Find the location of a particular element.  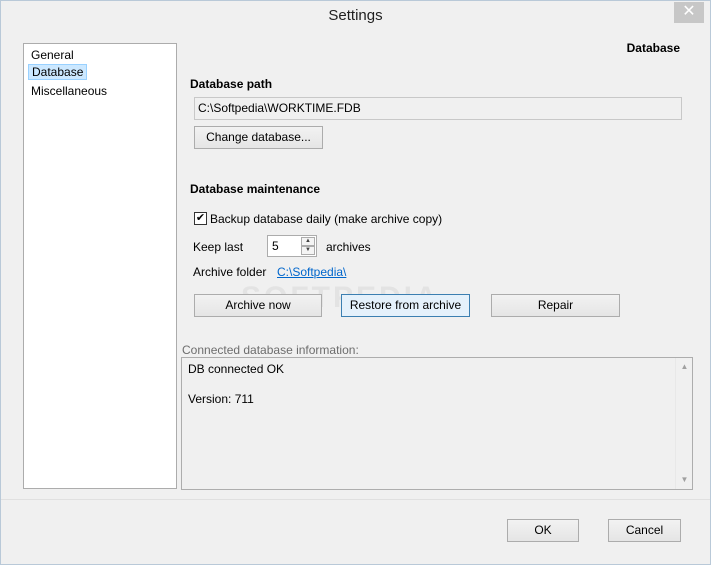

sidebar-item-miscellaneous: Miscellaneous is located at coordinates (69, 91).